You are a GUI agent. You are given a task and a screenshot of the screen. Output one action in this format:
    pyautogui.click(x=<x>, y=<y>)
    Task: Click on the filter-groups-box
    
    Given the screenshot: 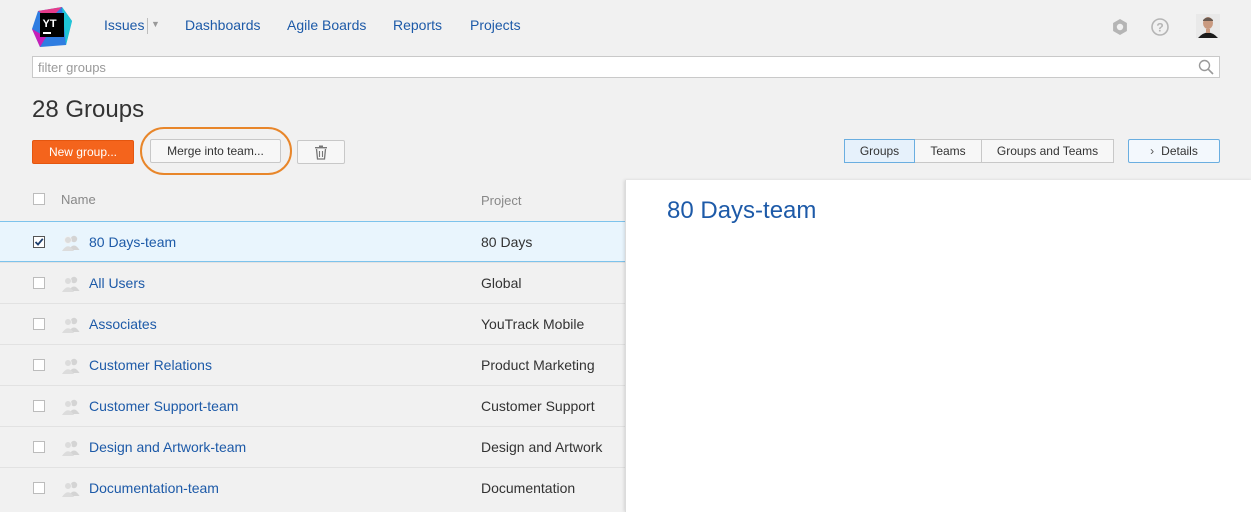 What is the action you would take?
    pyautogui.click(x=626, y=67)
    